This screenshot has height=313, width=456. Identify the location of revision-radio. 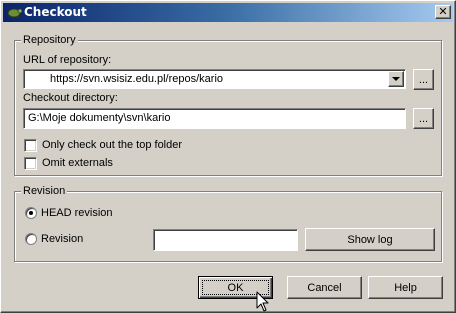
(31, 239).